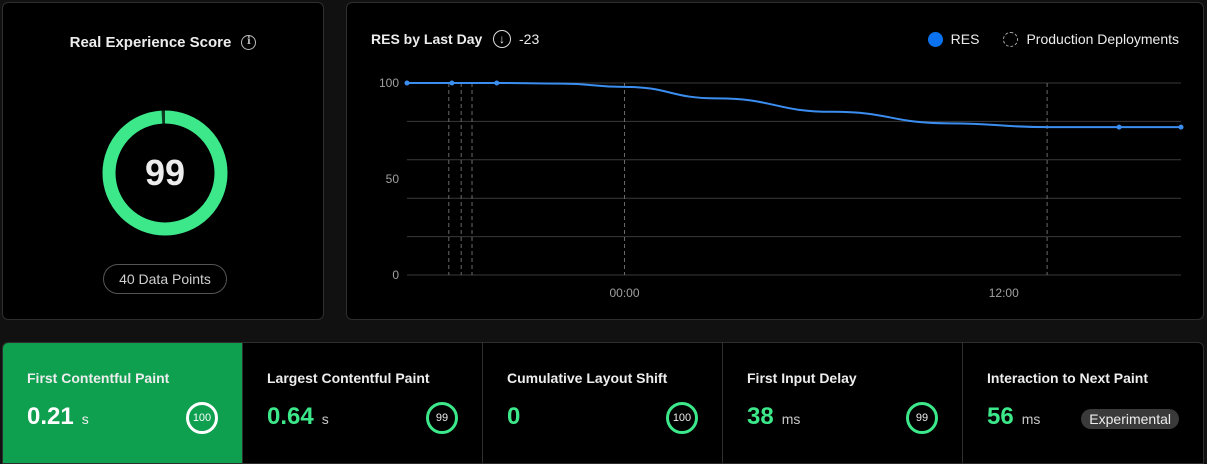 The height and width of the screenshot is (464, 1207). What do you see at coordinates (389, 83) in the screenshot?
I see `y-tick-label: 100` at bounding box center [389, 83].